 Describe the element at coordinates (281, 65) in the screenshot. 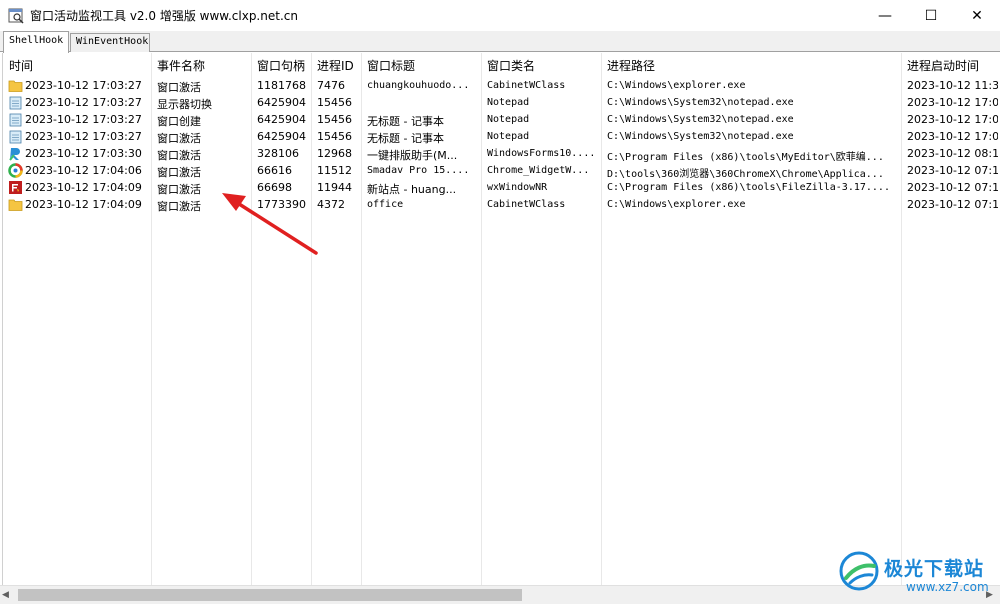

I see `column-header-handle: 窗口句柄` at that location.